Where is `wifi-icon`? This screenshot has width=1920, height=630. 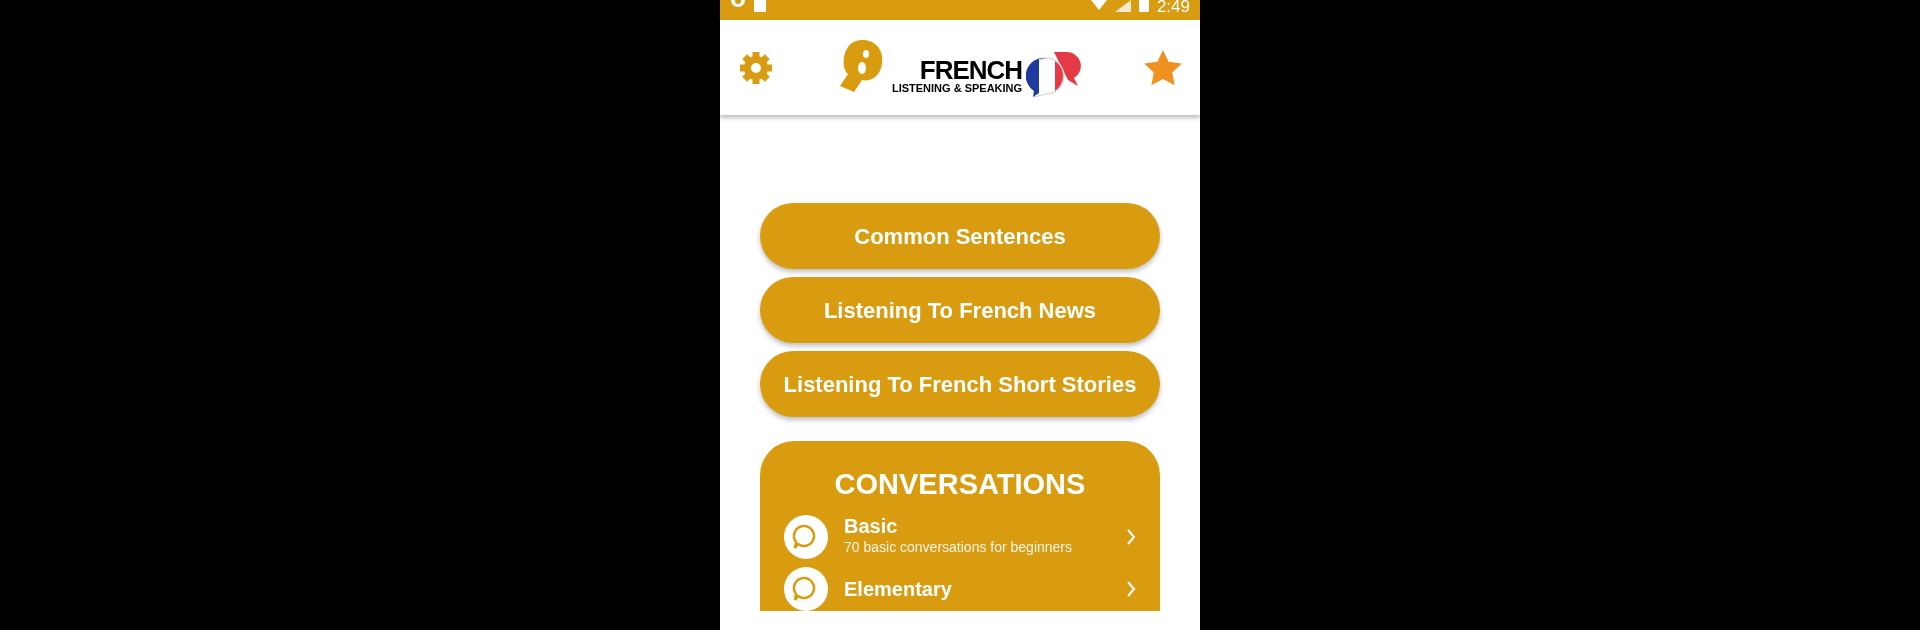
wifi-icon is located at coordinates (1098, 5).